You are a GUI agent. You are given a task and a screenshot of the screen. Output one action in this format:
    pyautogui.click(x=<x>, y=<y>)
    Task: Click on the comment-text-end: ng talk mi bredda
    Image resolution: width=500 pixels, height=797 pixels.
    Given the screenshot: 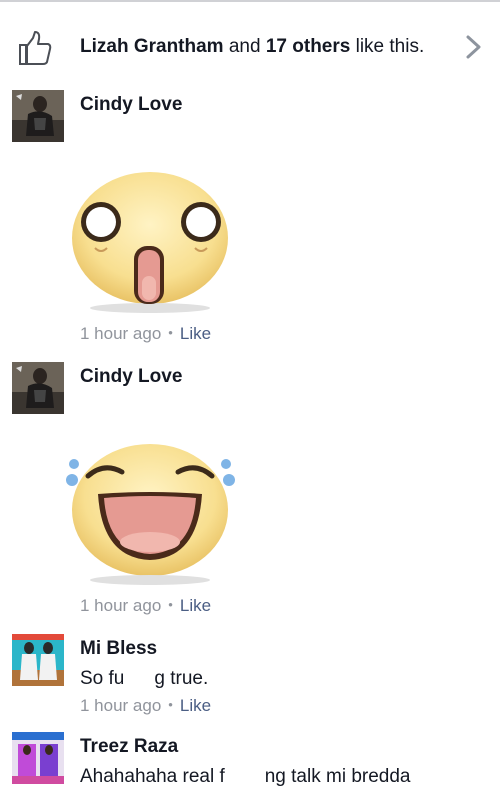 What is the action you would take?
    pyautogui.click(x=337, y=776)
    